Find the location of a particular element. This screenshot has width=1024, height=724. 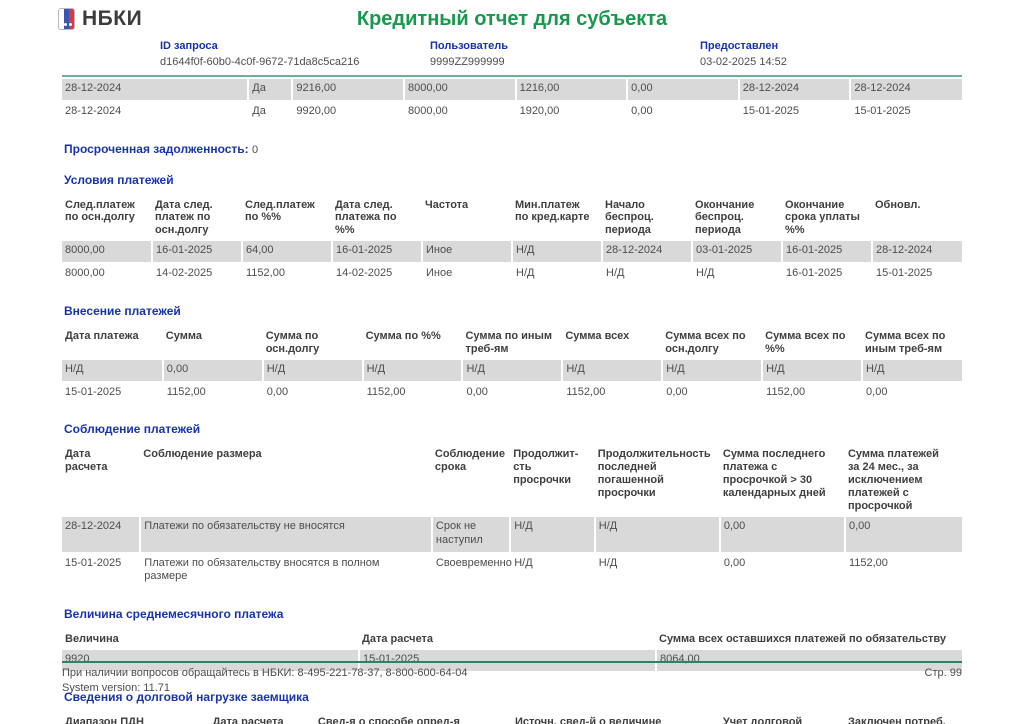

table-cell: 8000,00 is located at coordinates (107, 252).